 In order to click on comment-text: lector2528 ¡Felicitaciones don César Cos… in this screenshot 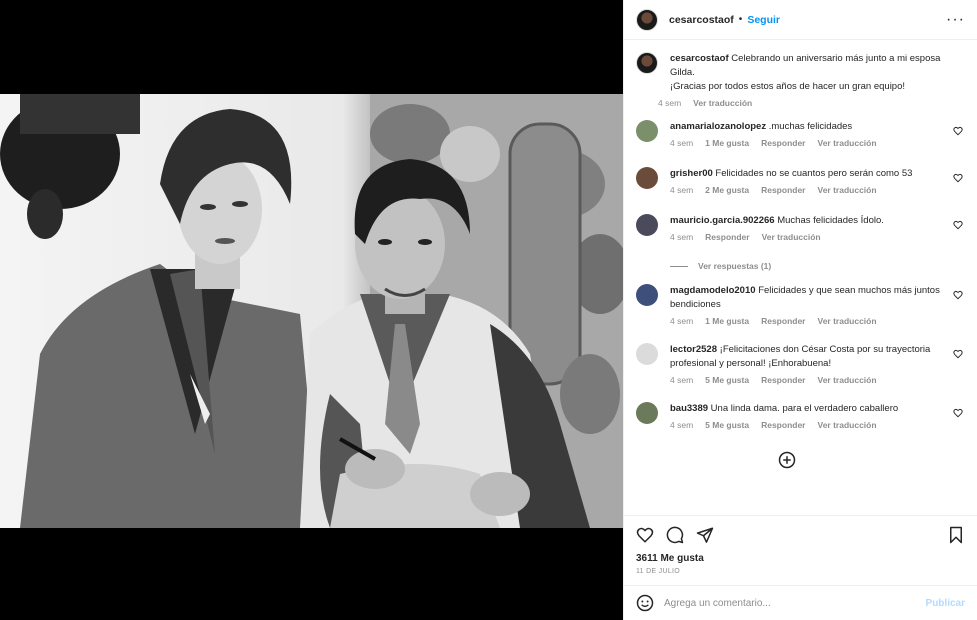, I will do `click(806, 357)`.